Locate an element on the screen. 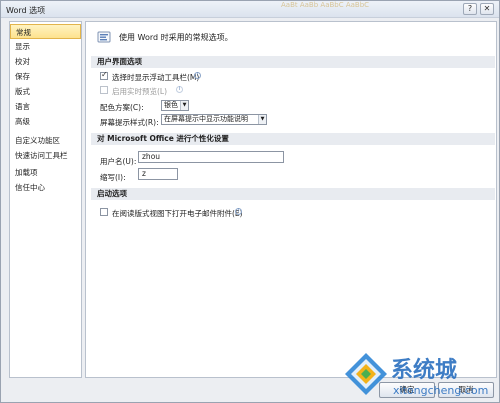  mini-toolbar-label: 选择时显示浮动工具栏(M) is located at coordinates (155, 77).